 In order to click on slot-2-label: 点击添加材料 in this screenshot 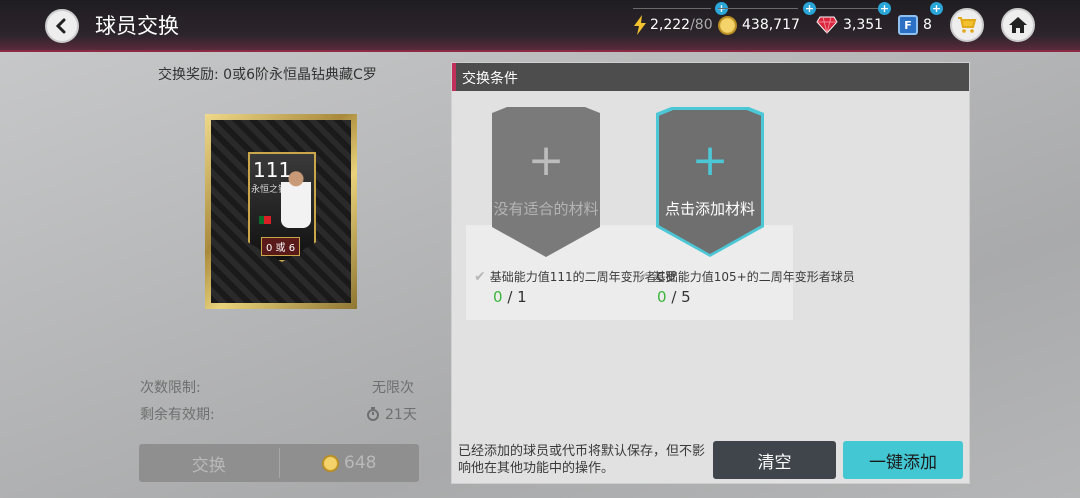, I will do `click(709, 209)`.